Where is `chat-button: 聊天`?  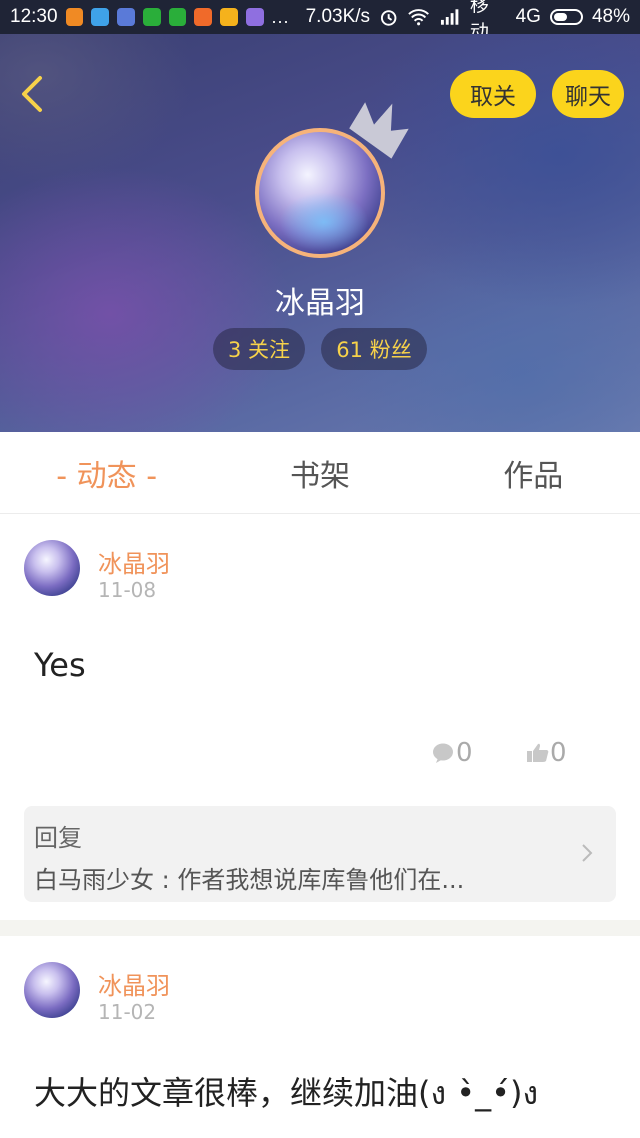
chat-button: 聊天 is located at coordinates (588, 94).